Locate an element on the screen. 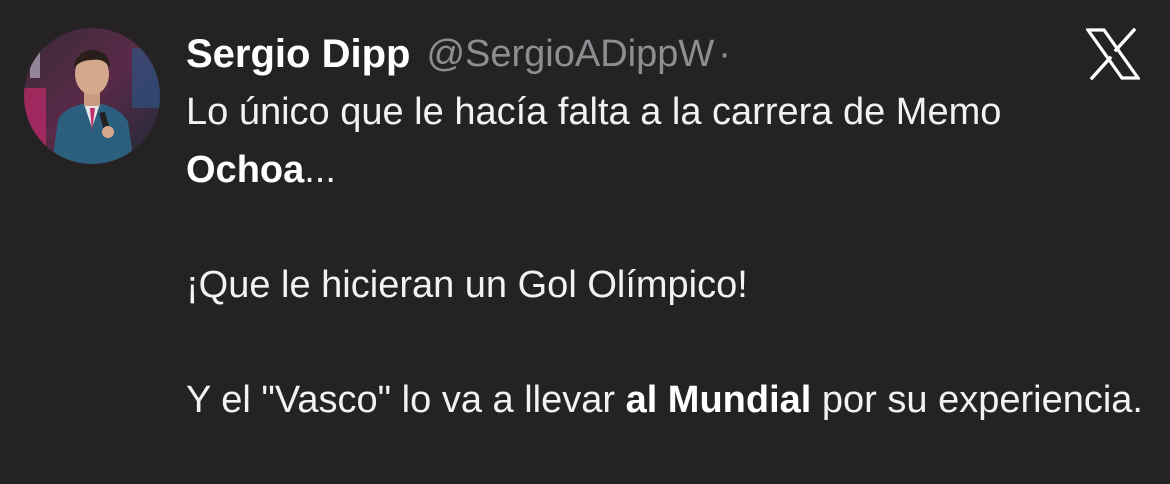 This screenshot has width=1170, height=484. tweet-header: Sergio Dipp @SergioADippW · is located at coordinates (458, 54).